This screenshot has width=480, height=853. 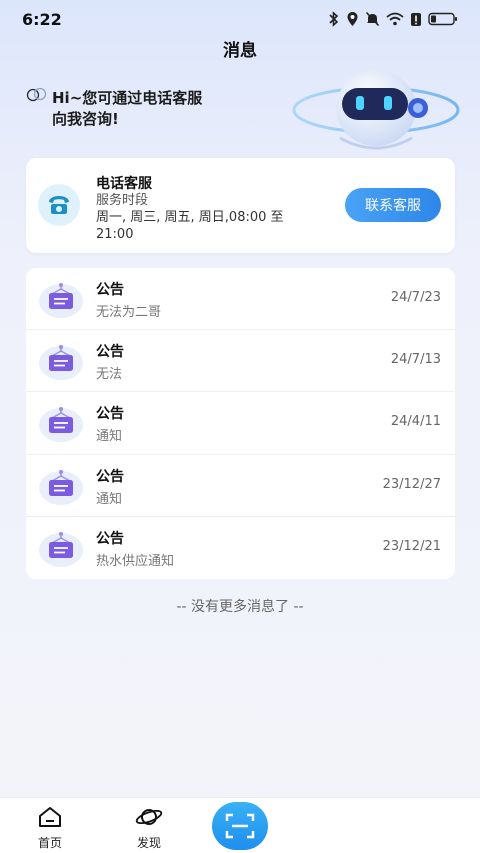 What do you see at coordinates (415, 422) in the screenshot?
I see `message-date: 24/4/11` at bounding box center [415, 422].